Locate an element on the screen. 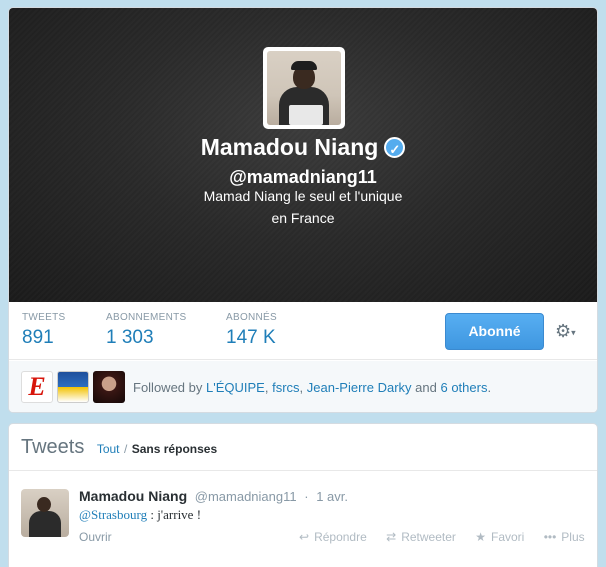 The height and width of the screenshot is (567, 606). tab-all: Tout is located at coordinates (108, 449).